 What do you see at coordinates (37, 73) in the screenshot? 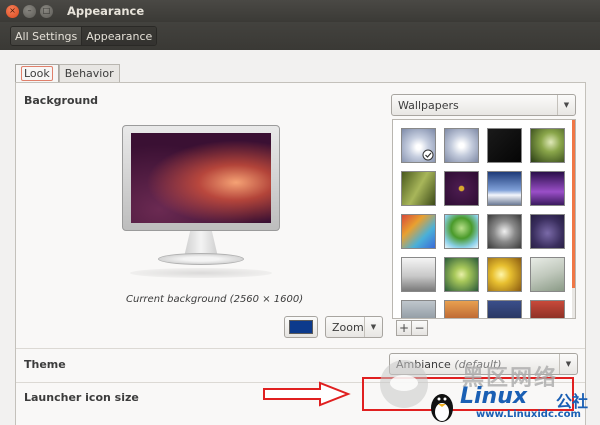
I see `tab-look: Look` at bounding box center [37, 73].